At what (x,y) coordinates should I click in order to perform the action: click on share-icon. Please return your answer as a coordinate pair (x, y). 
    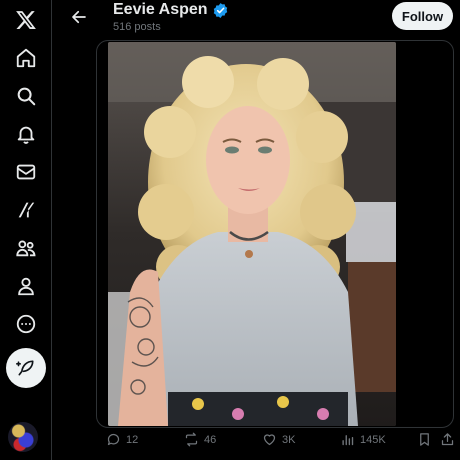
    Looking at the image, I should click on (447, 439).